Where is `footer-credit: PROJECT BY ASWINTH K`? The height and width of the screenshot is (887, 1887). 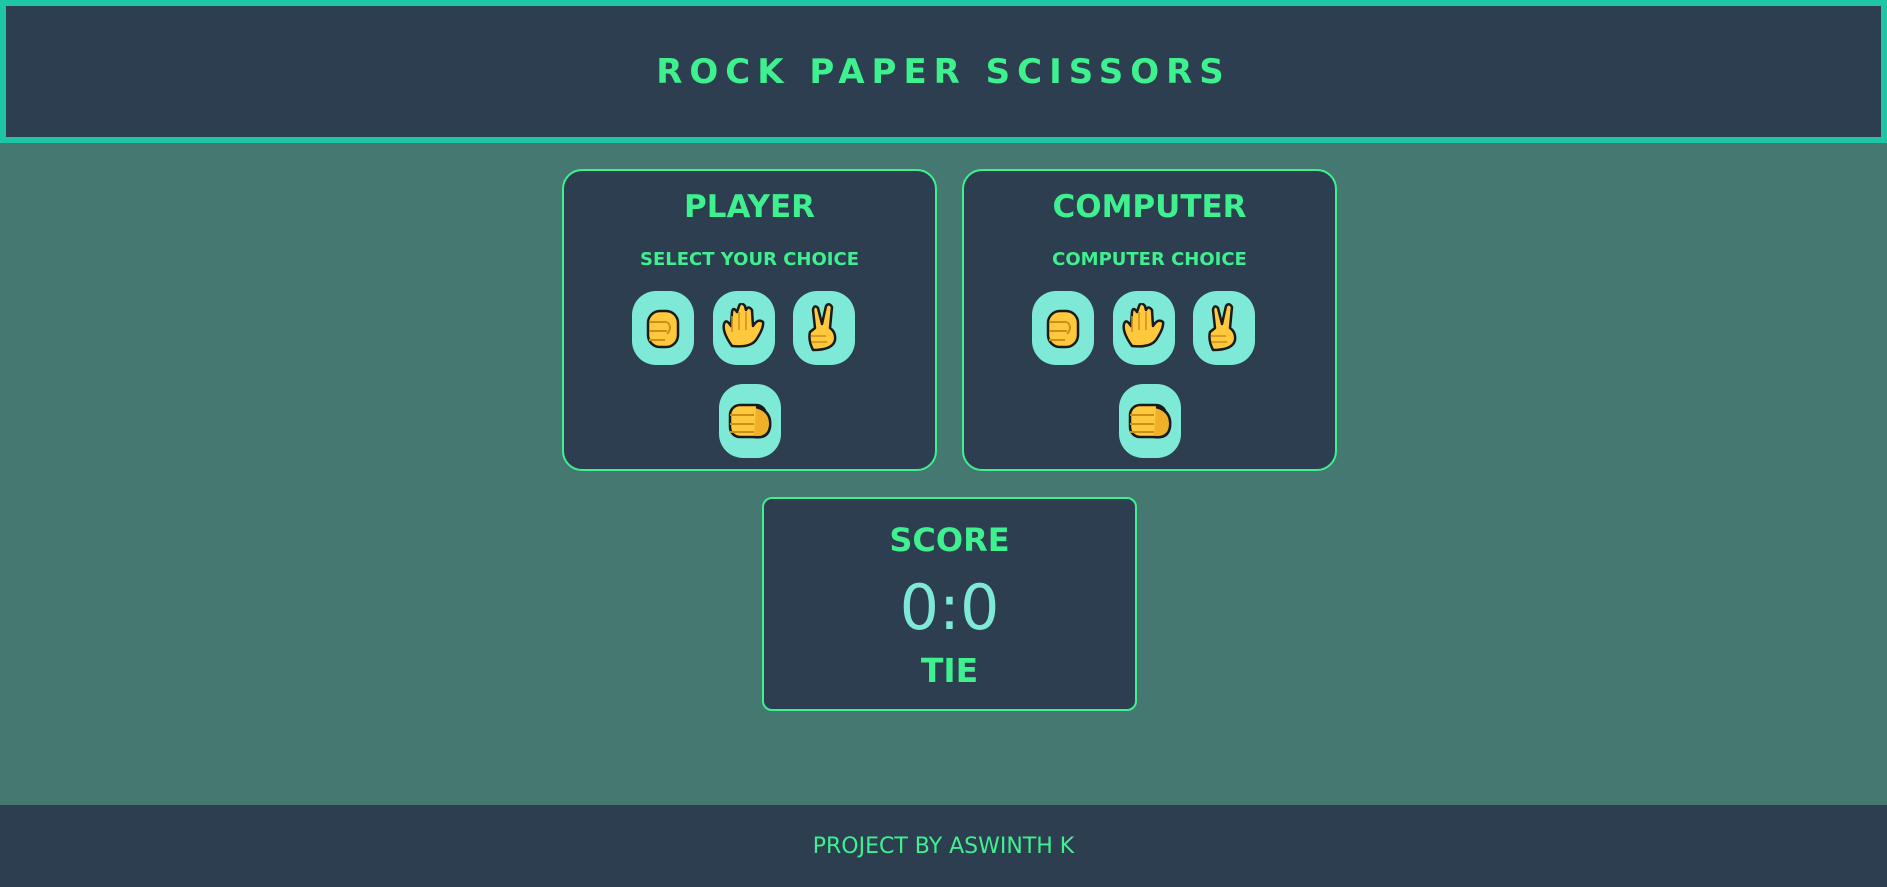
footer-credit: PROJECT BY ASWINTH K is located at coordinates (943, 846).